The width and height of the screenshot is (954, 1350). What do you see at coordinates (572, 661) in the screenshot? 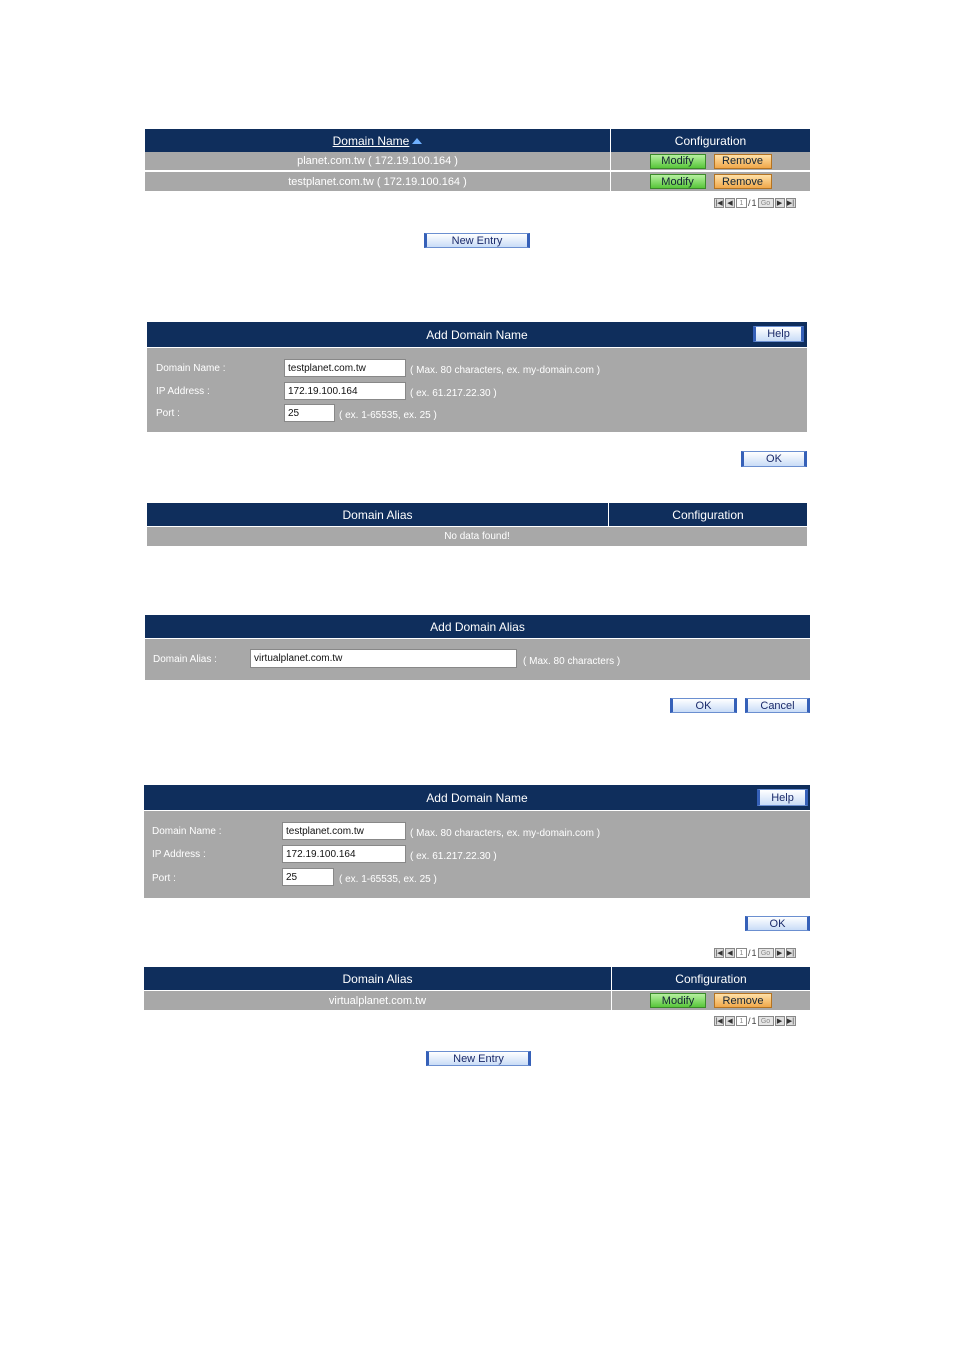
I see `domain-alias-hint: ( Max. 80 characters )` at bounding box center [572, 661].